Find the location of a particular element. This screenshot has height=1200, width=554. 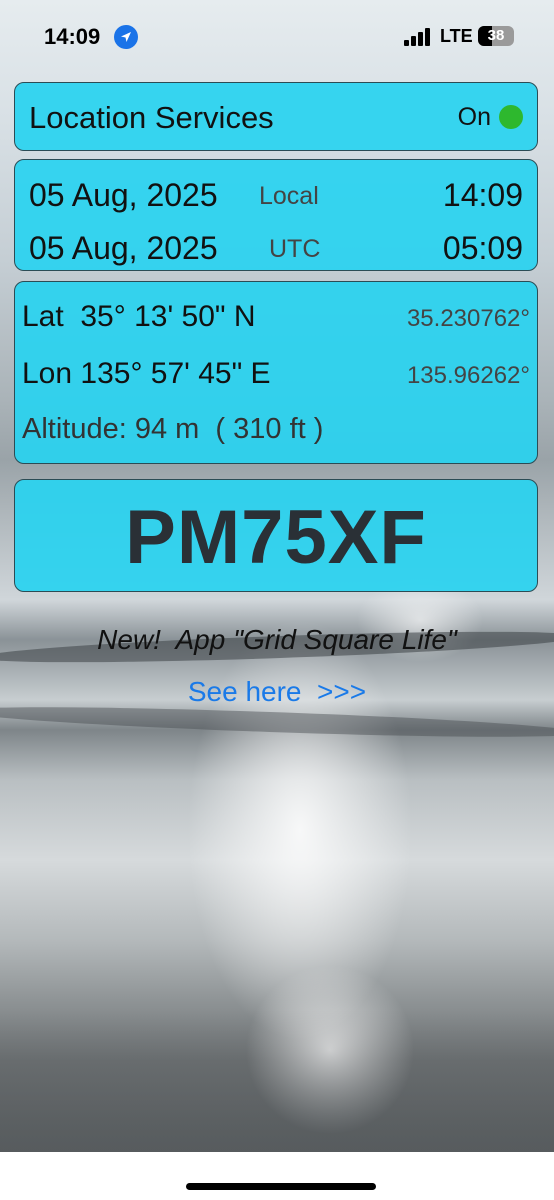

longitude-decimal: 135.96262° is located at coordinates (468, 375).